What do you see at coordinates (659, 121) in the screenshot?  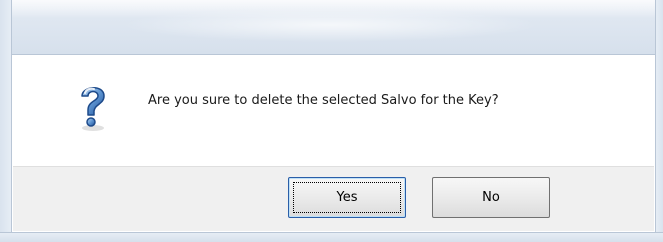 I see `window-border-right` at bounding box center [659, 121].